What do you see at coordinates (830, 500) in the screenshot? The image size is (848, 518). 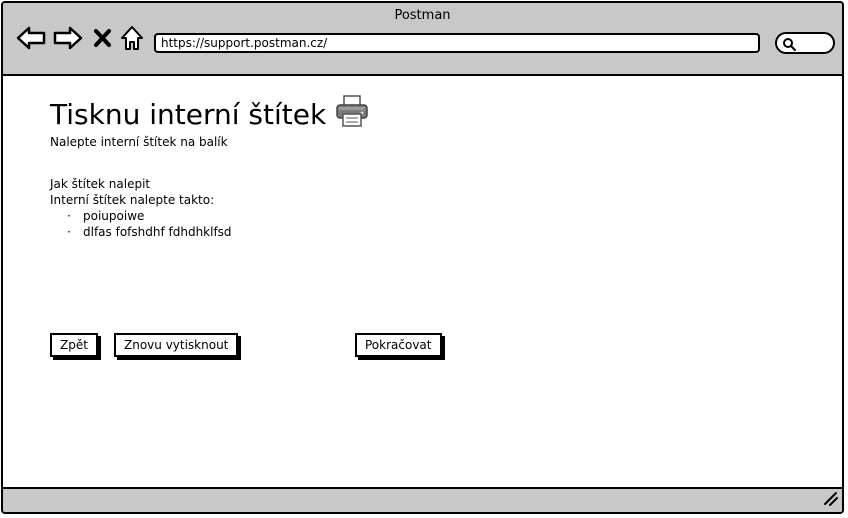 I see `resize-handle-icon` at bounding box center [830, 500].